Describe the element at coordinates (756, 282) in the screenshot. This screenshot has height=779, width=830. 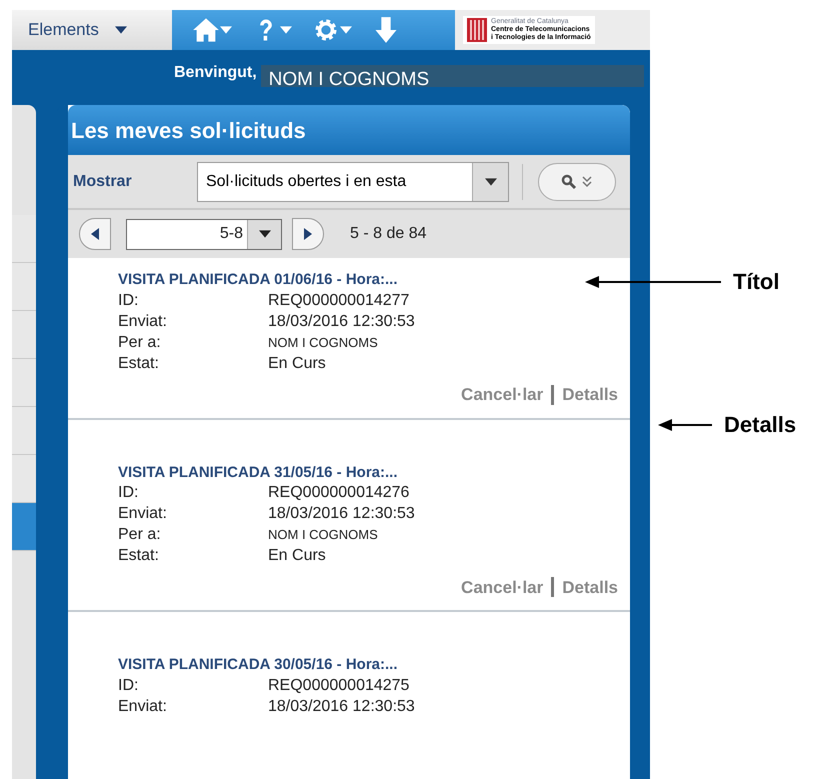
I see `annotation-label: Títol` at that location.